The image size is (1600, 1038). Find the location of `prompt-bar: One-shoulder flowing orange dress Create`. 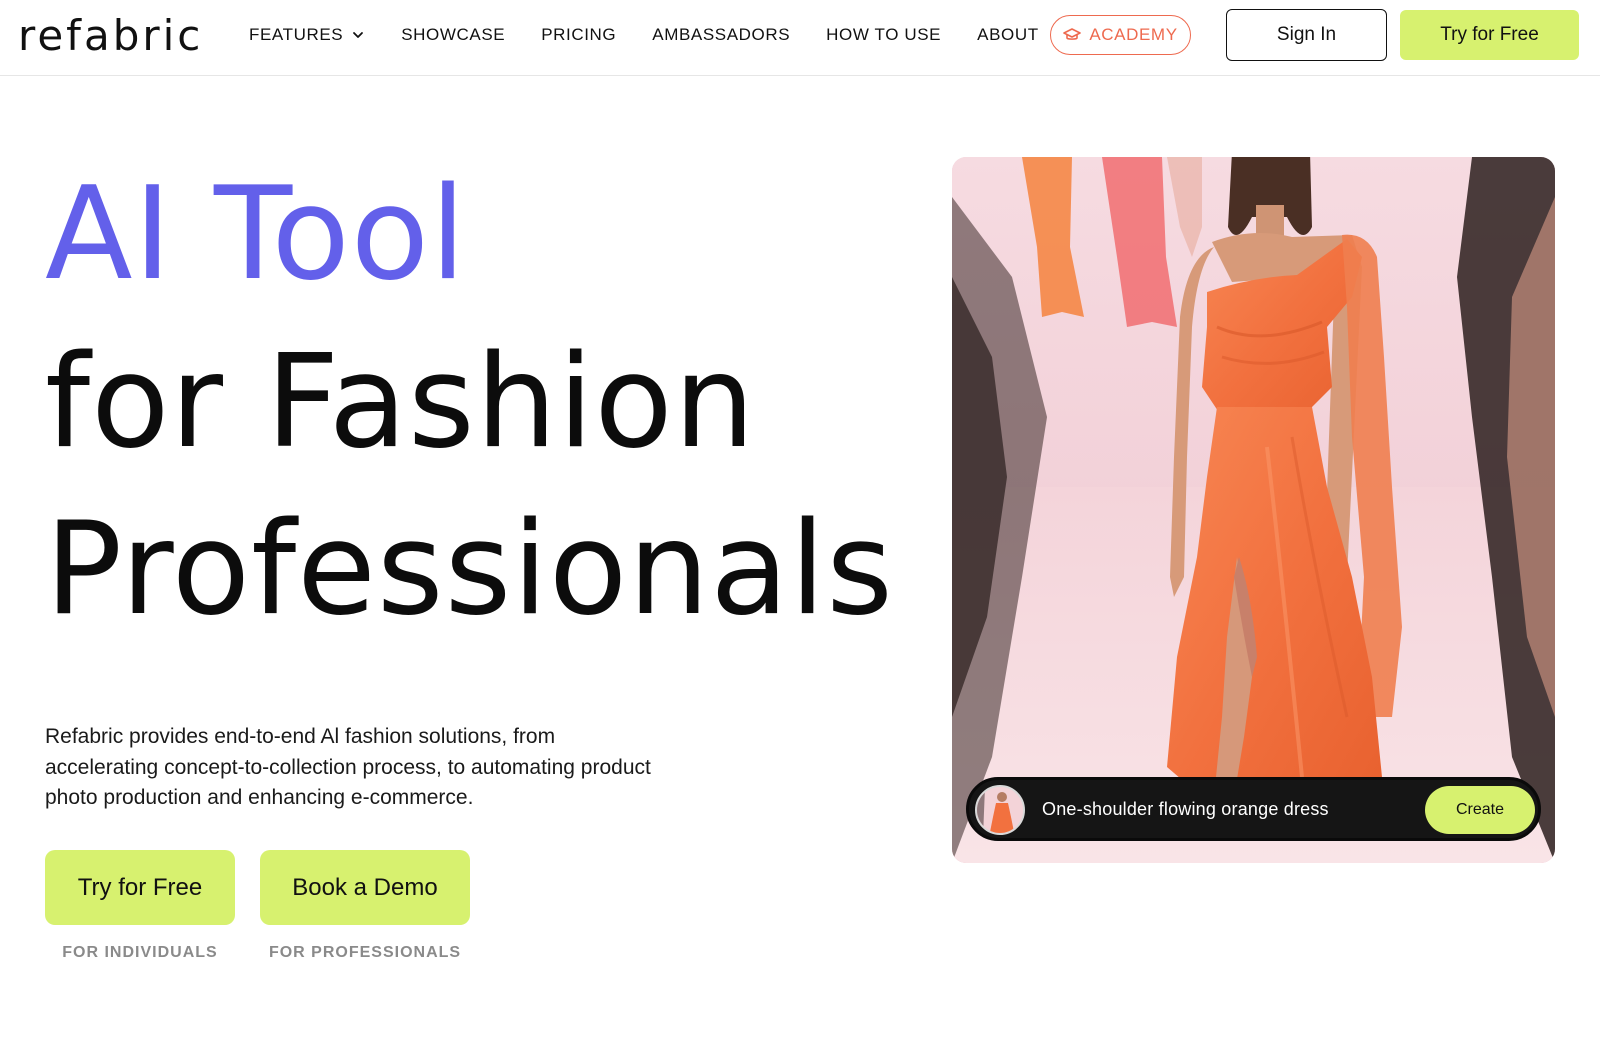

prompt-bar: One-shoulder flowing orange dress Create is located at coordinates (1253, 809).